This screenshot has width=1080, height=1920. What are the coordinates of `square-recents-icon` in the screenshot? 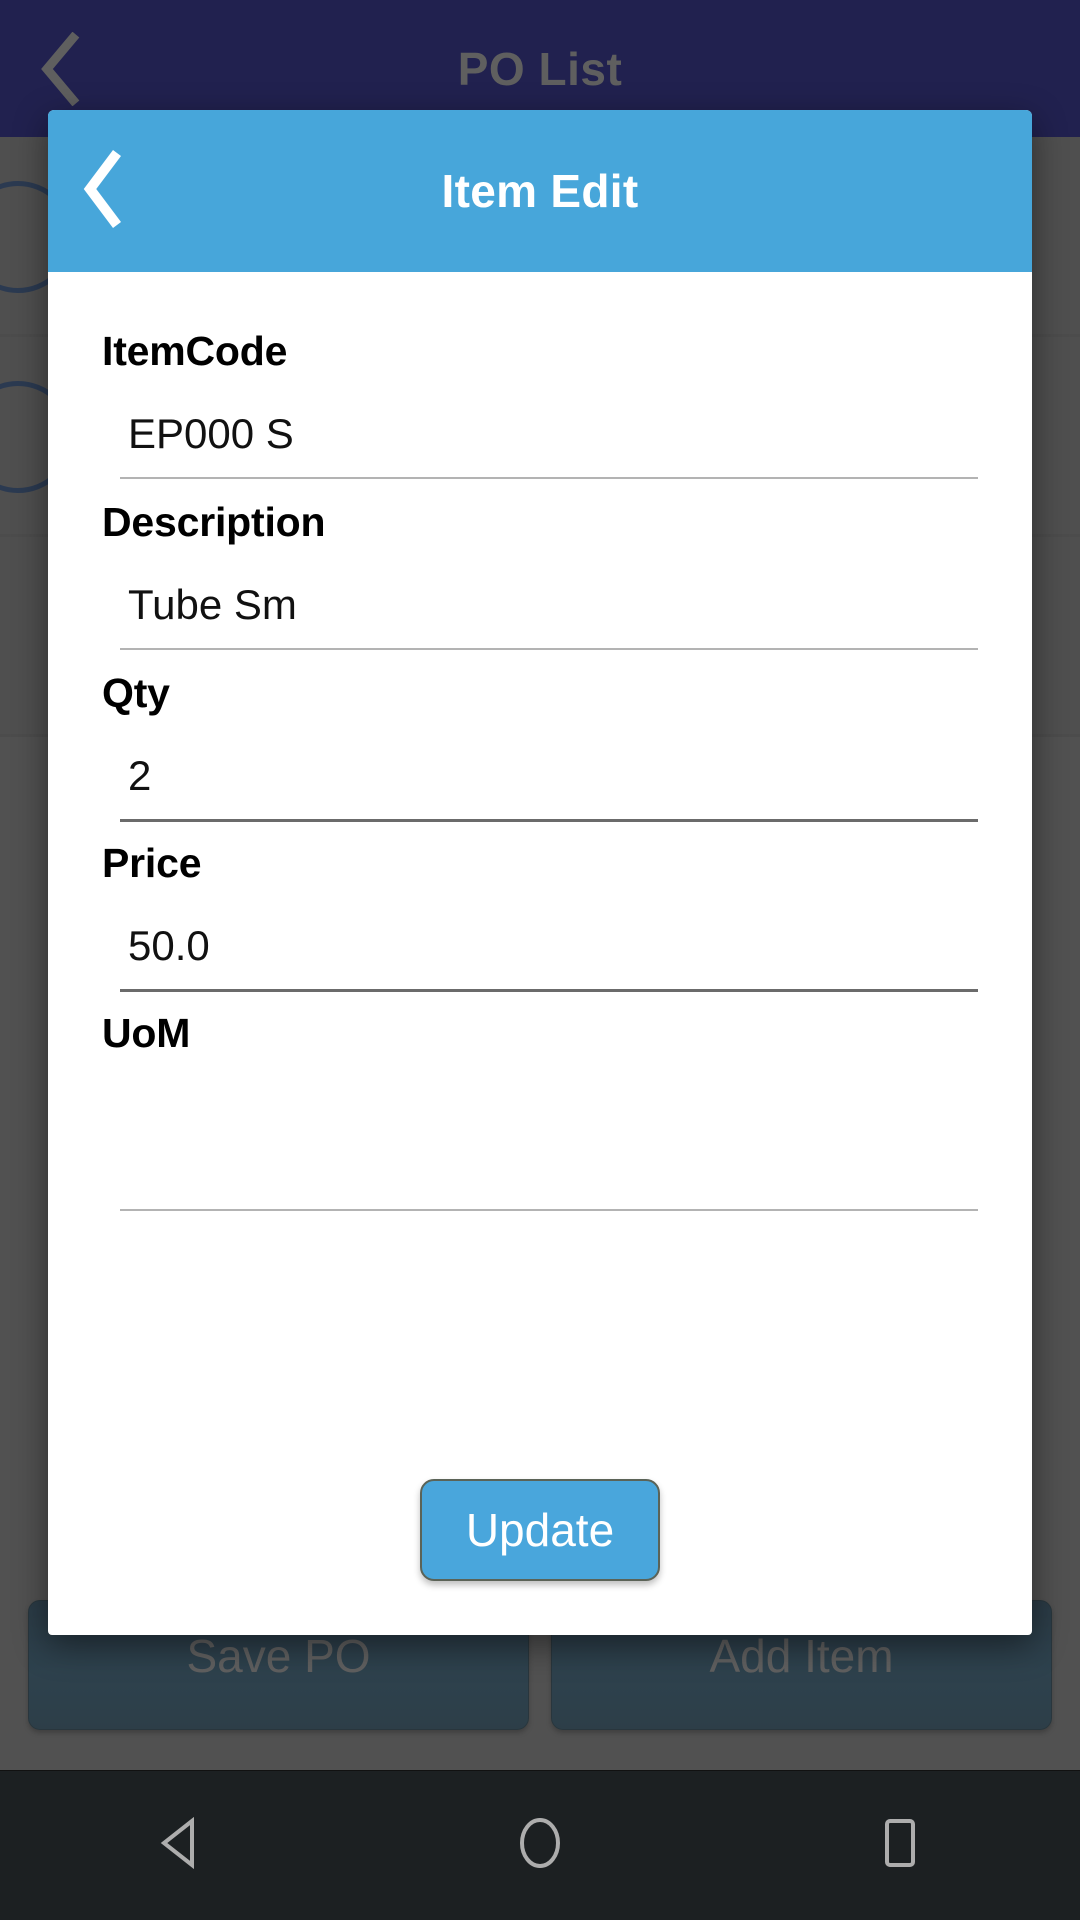 It's located at (900, 1845).